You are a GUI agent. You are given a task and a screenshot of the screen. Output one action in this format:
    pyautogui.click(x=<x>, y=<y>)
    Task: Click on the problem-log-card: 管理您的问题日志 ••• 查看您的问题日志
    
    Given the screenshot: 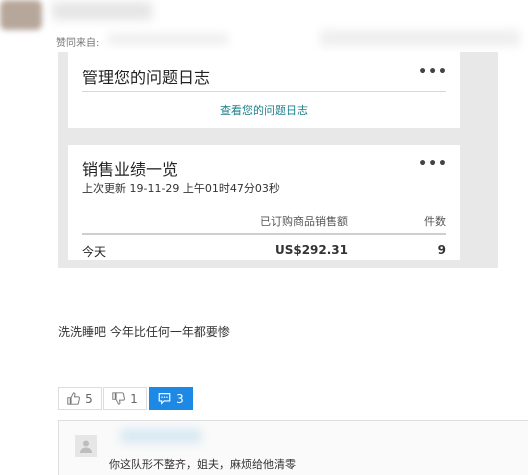 What is the action you would take?
    pyautogui.click(x=264, y=90)
    